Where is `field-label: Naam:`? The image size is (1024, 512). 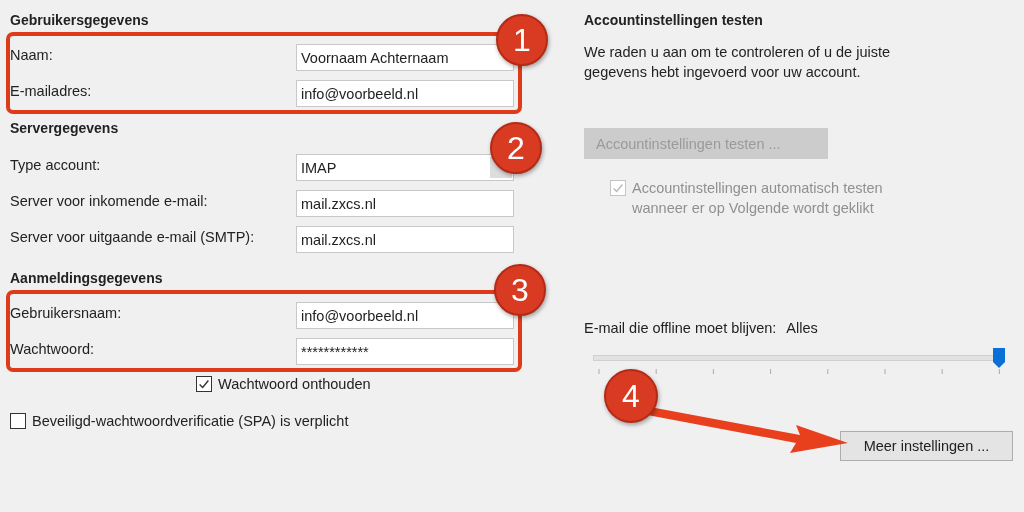
field-label: Naam: is located at coordinates (31, 54).